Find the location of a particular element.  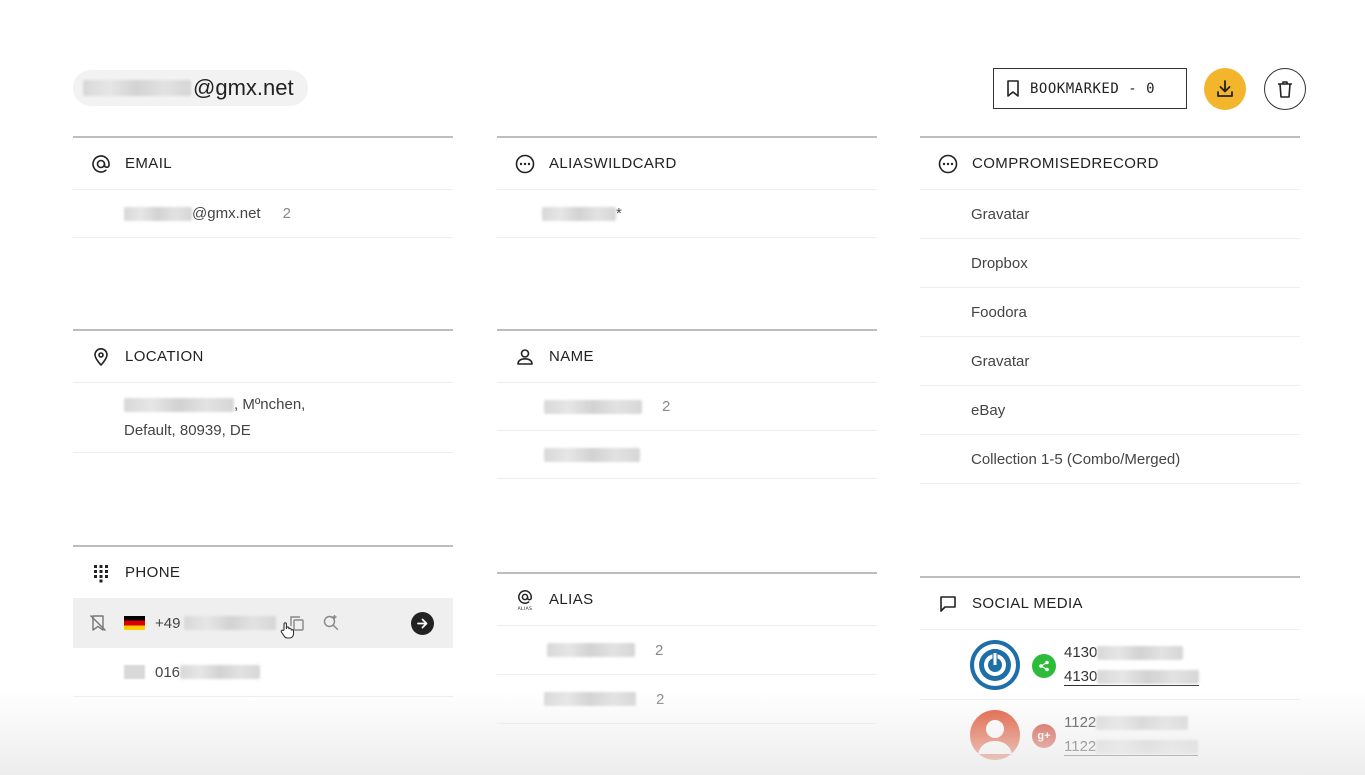

compromised-card-header: COMPROMISEDRECORD is located at coordinates (1110, 164).